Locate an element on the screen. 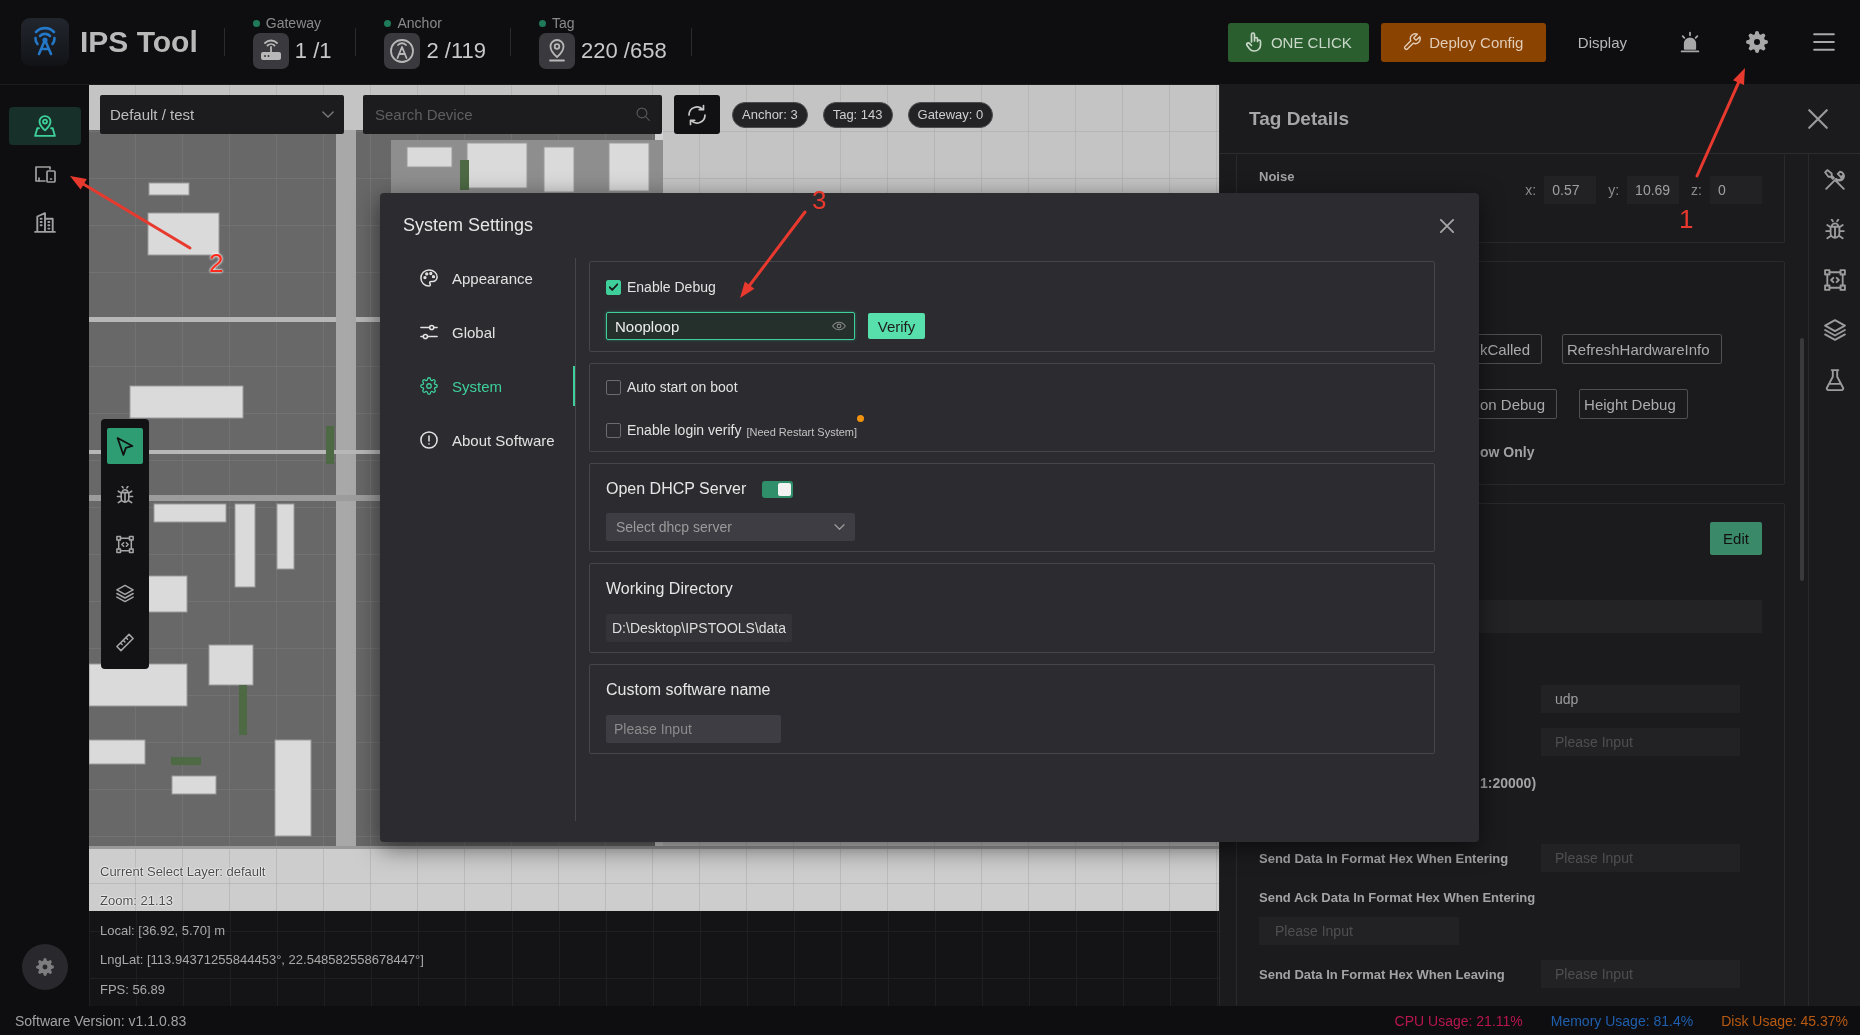 The height and width of the screenshot is (1035, 1860). usage-text: CPU Usage: 21.11% is located at coordinates (1458, 1020).